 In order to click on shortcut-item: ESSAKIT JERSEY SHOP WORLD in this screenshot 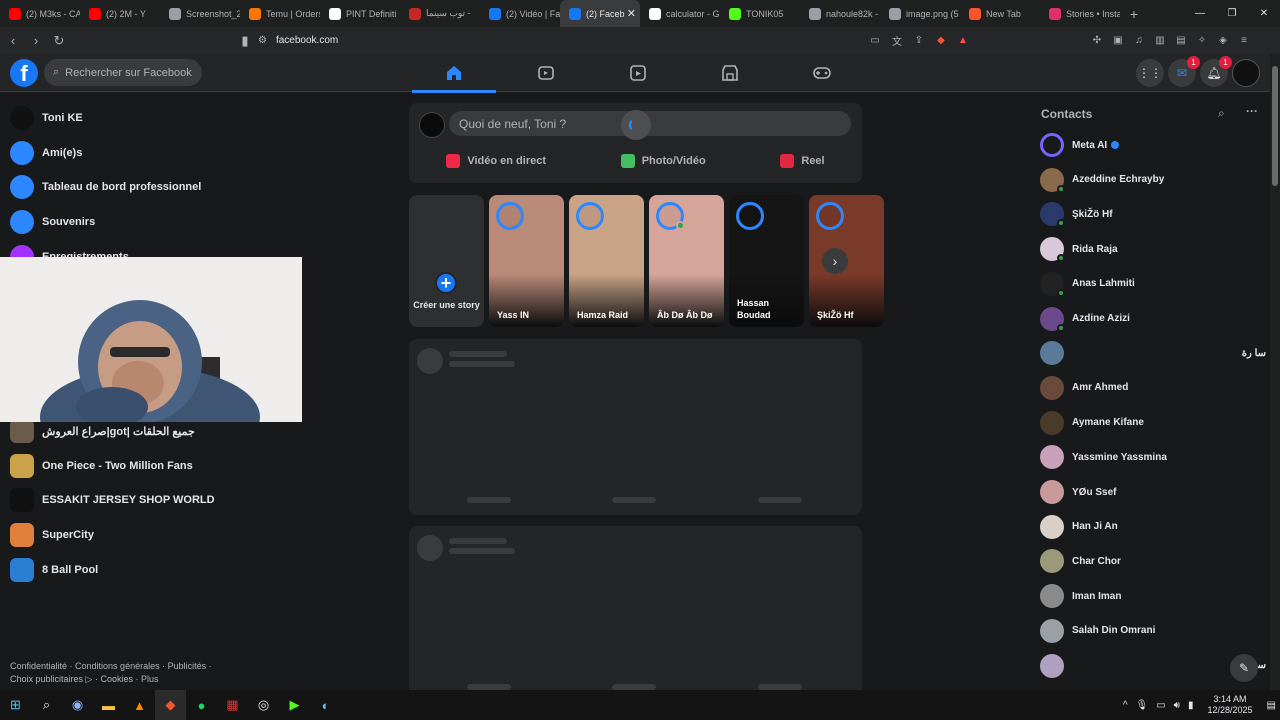, I will do `click(112, 500)`.